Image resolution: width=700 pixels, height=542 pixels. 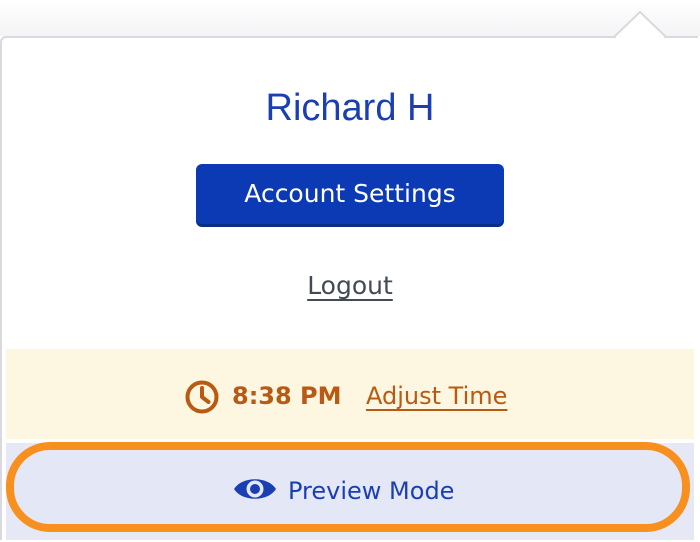 I want to click on user-name: Richard H, so click(x=350, y=108).